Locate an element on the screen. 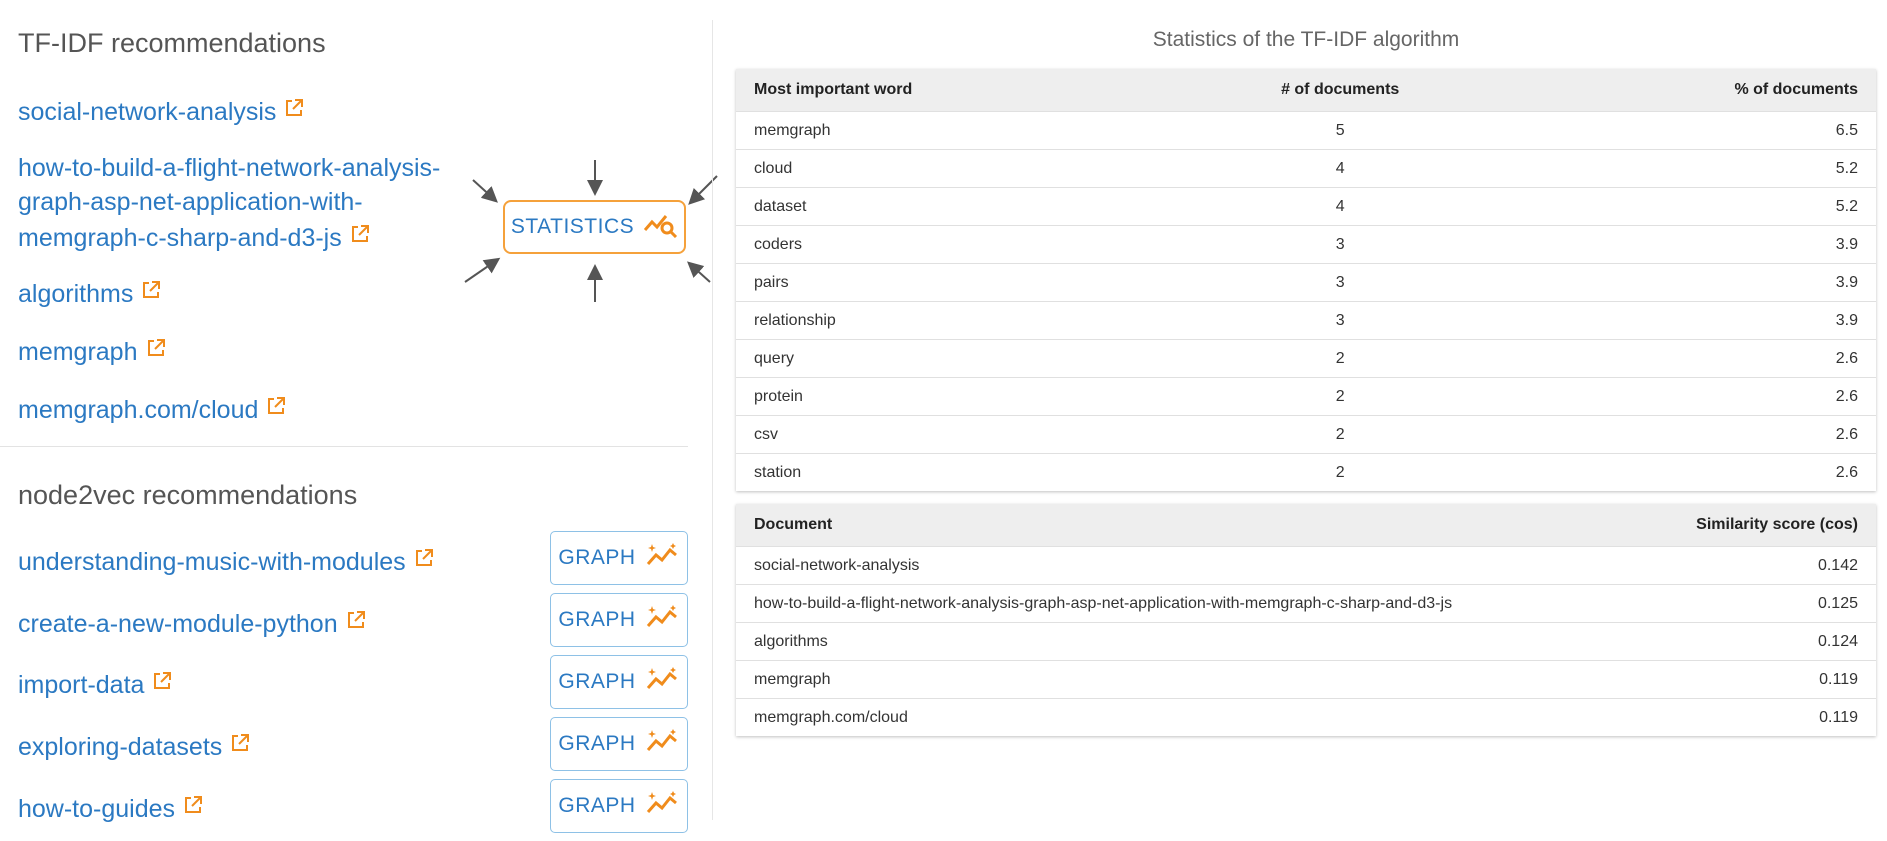  table-row: dataset 4 5.2 is located at coordinates (1306, 206).